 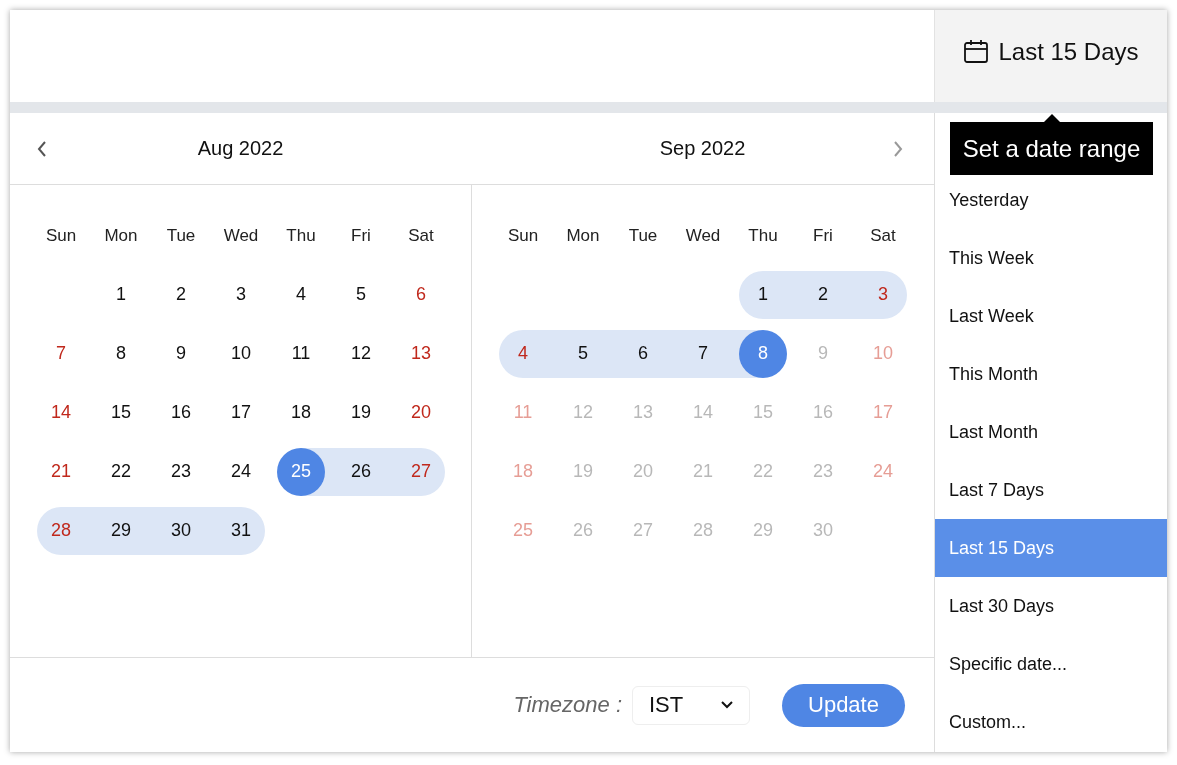 What do you see at coordinates (1051, 316) in the screenshot?
I see `preset-item: Last Week` at bounding box center [1051, 316].